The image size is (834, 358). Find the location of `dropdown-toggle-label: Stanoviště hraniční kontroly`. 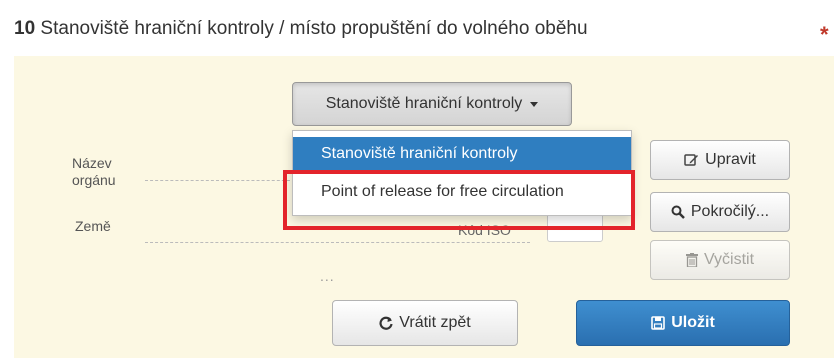

dropdown-toggle-label: Stanoviště hraniční kontroly is located at coordinates (424, 103).